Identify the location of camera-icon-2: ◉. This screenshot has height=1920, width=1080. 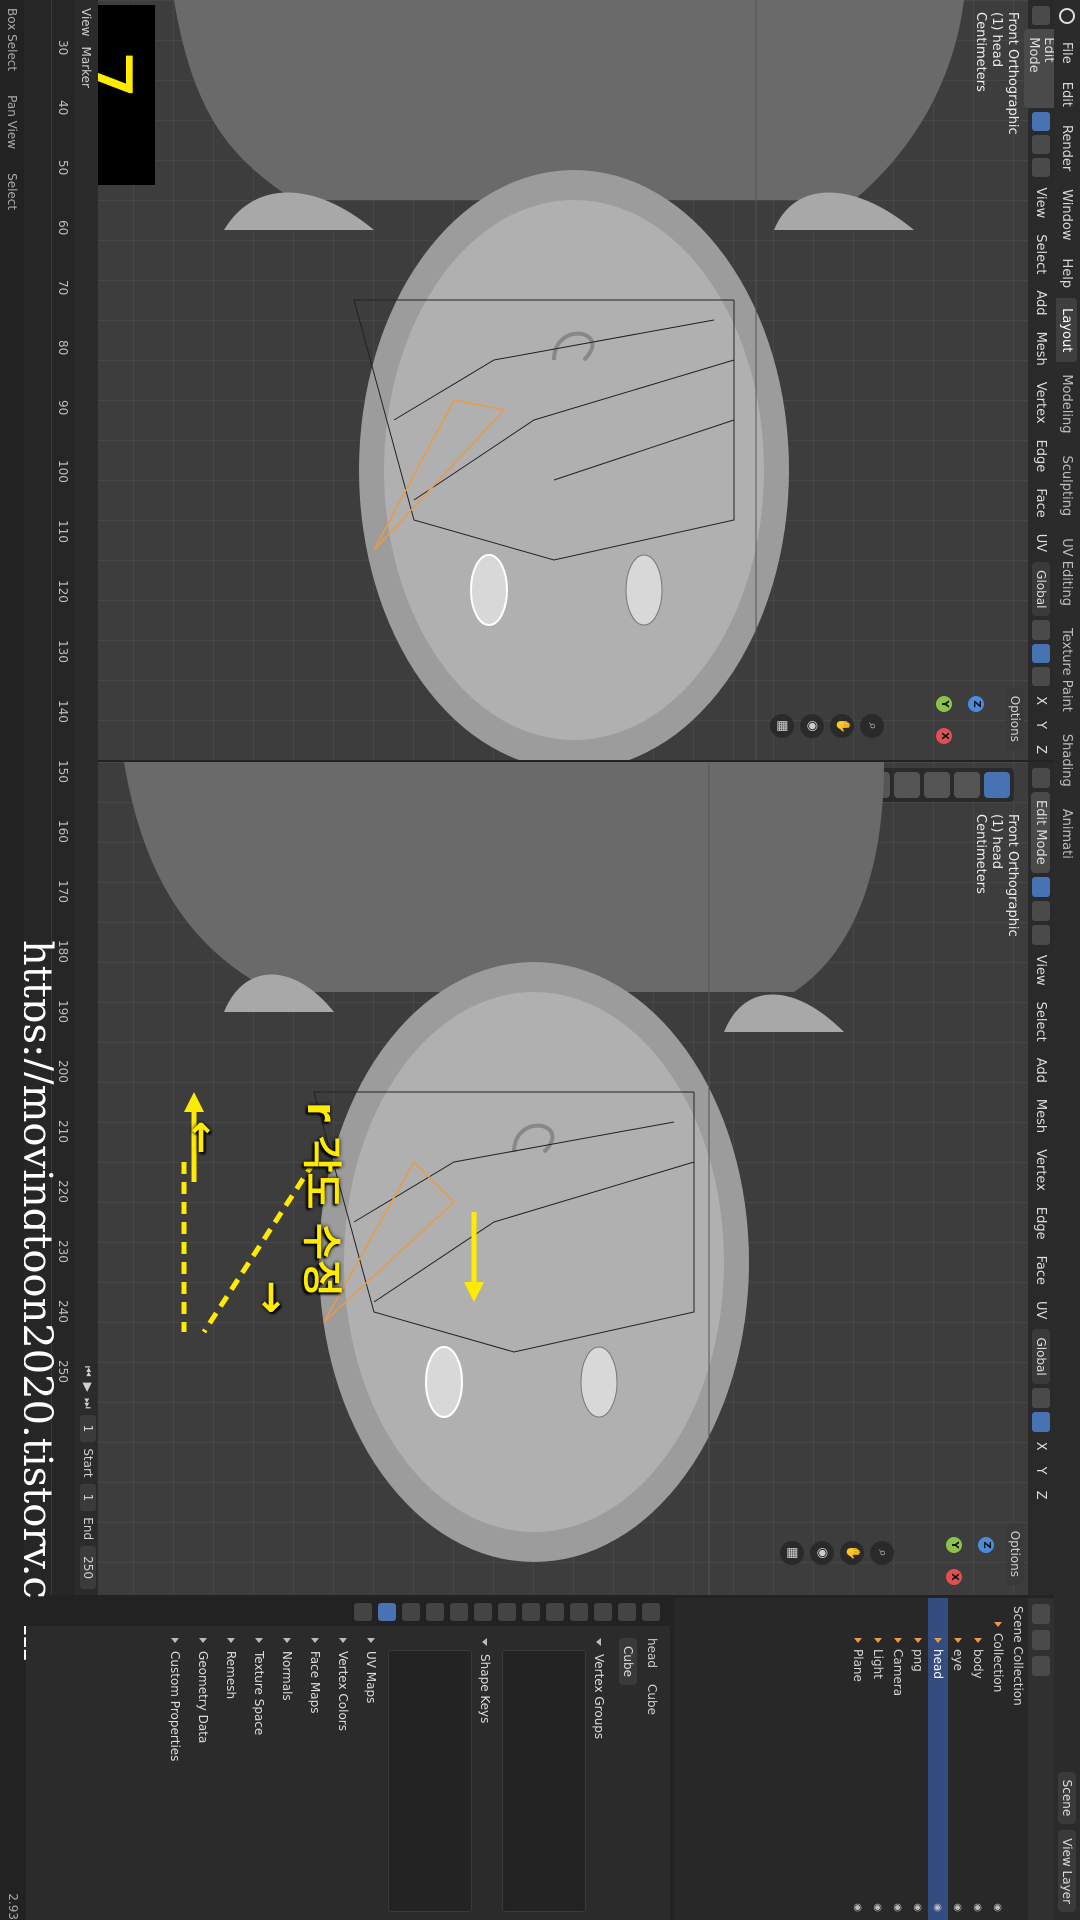
(822, 1553).